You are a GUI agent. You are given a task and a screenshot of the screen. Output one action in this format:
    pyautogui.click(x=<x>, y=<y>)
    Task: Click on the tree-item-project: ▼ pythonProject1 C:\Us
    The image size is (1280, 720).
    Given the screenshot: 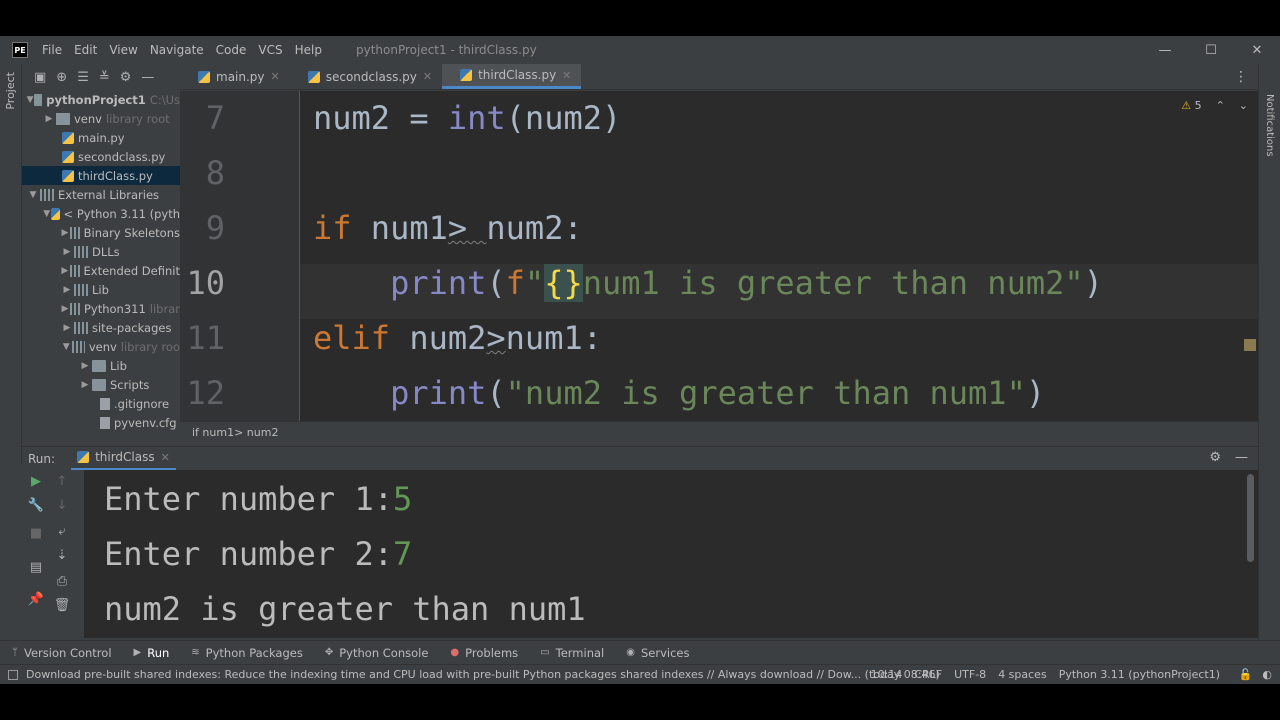 What is the action you would take?
    pyautogui.click(x=101, y=99)
    